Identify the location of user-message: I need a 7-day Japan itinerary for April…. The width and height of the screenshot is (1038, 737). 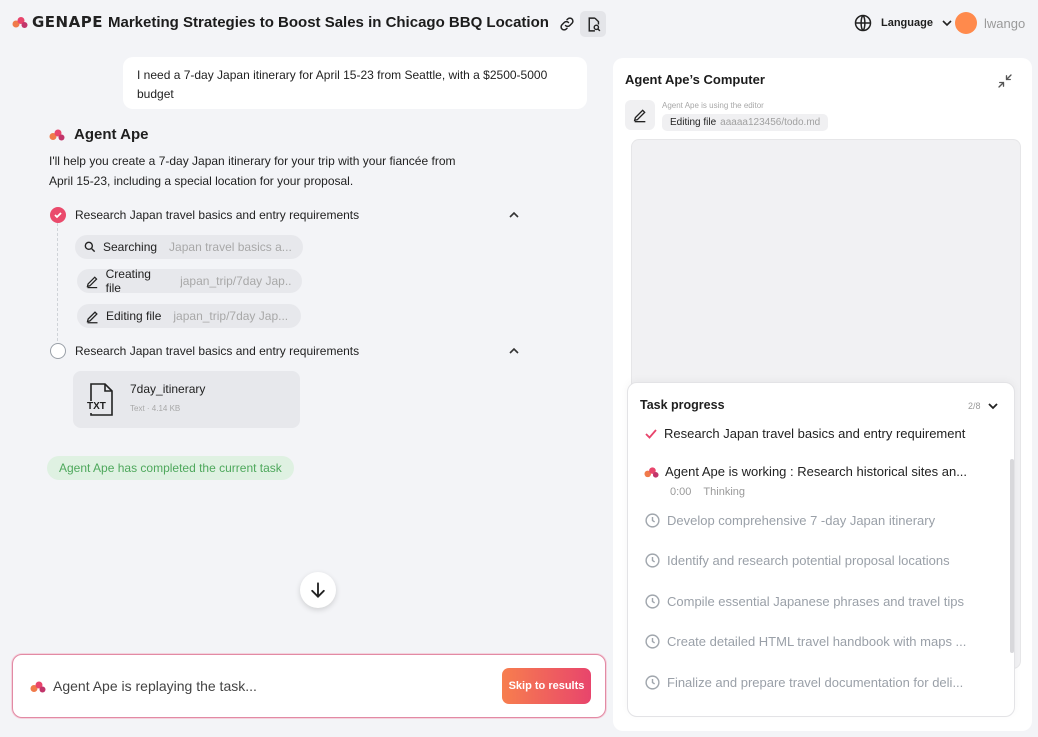
(355, 83).